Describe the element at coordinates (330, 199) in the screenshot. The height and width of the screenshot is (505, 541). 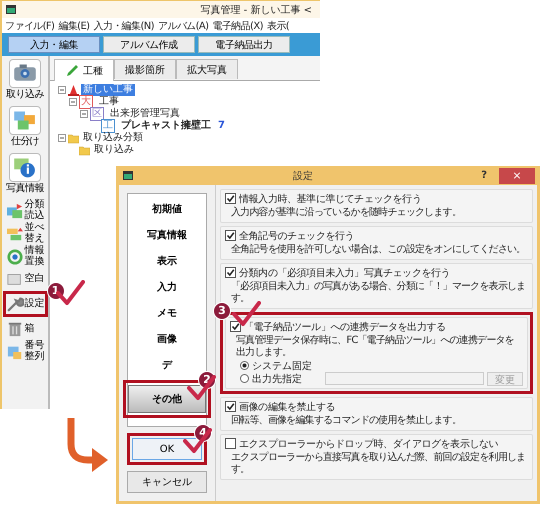
I see `checkbox-label: 情報入力時、基準に準じてチェックを行う` at that location.